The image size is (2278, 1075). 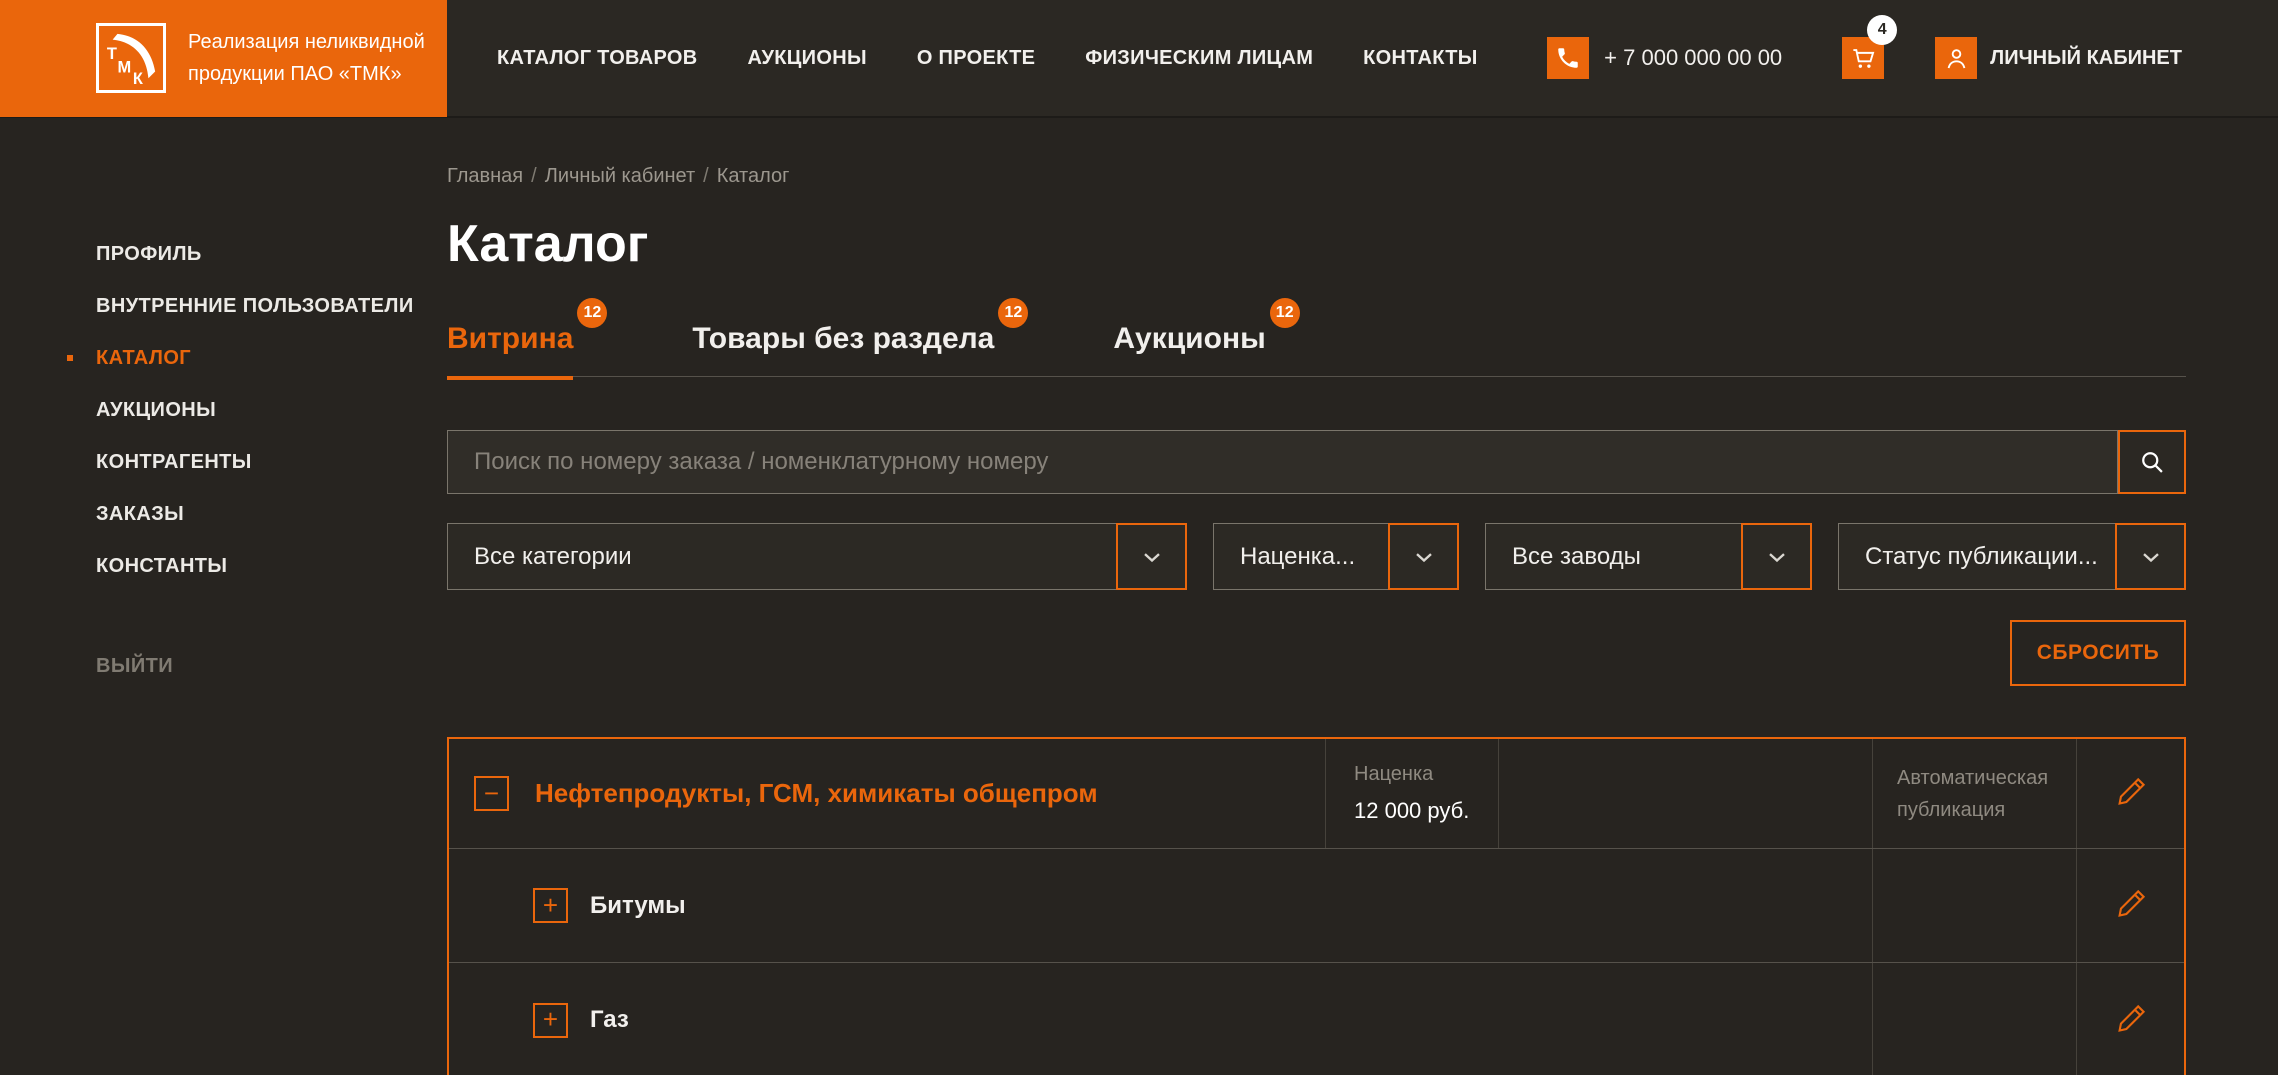 What do you see at coordinates (817, 556) in the screenshot?
I see `filter-categories: Все категории` at bounding box center [817, 556].